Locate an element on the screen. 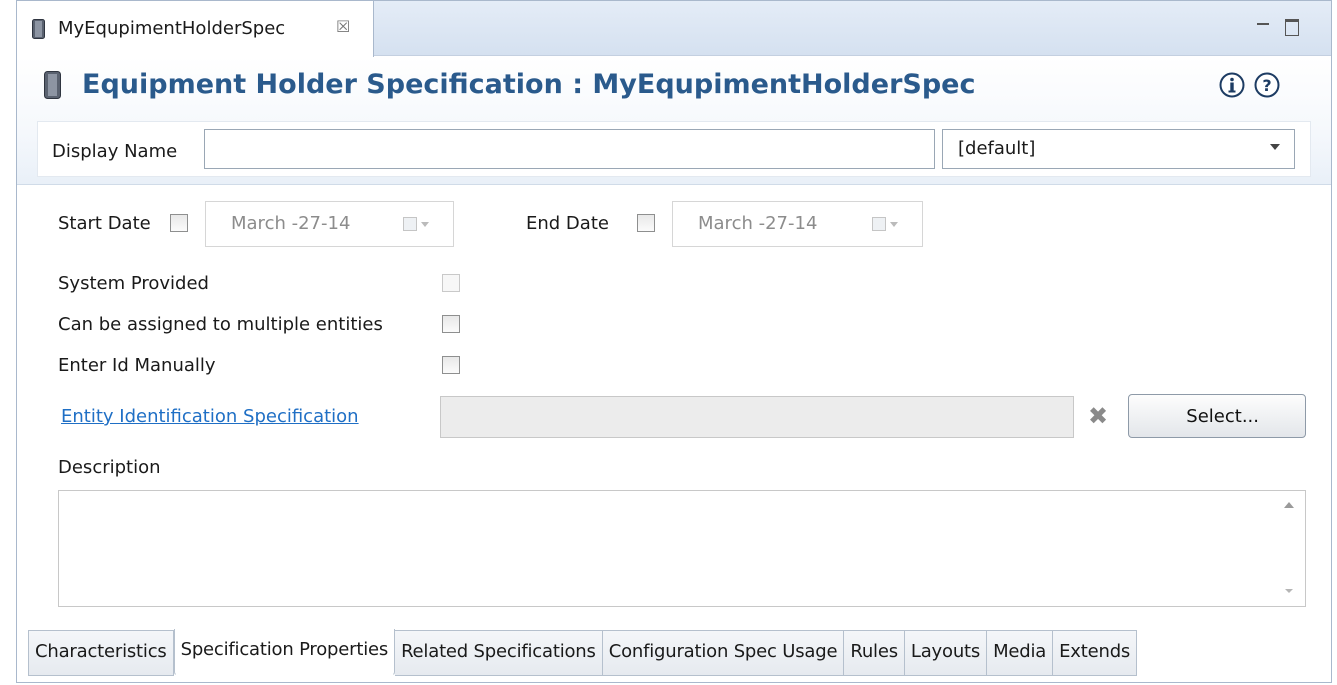 This screenshot has width=1337, height=685. tab-media: Media is located at coordinates (1020, 653).